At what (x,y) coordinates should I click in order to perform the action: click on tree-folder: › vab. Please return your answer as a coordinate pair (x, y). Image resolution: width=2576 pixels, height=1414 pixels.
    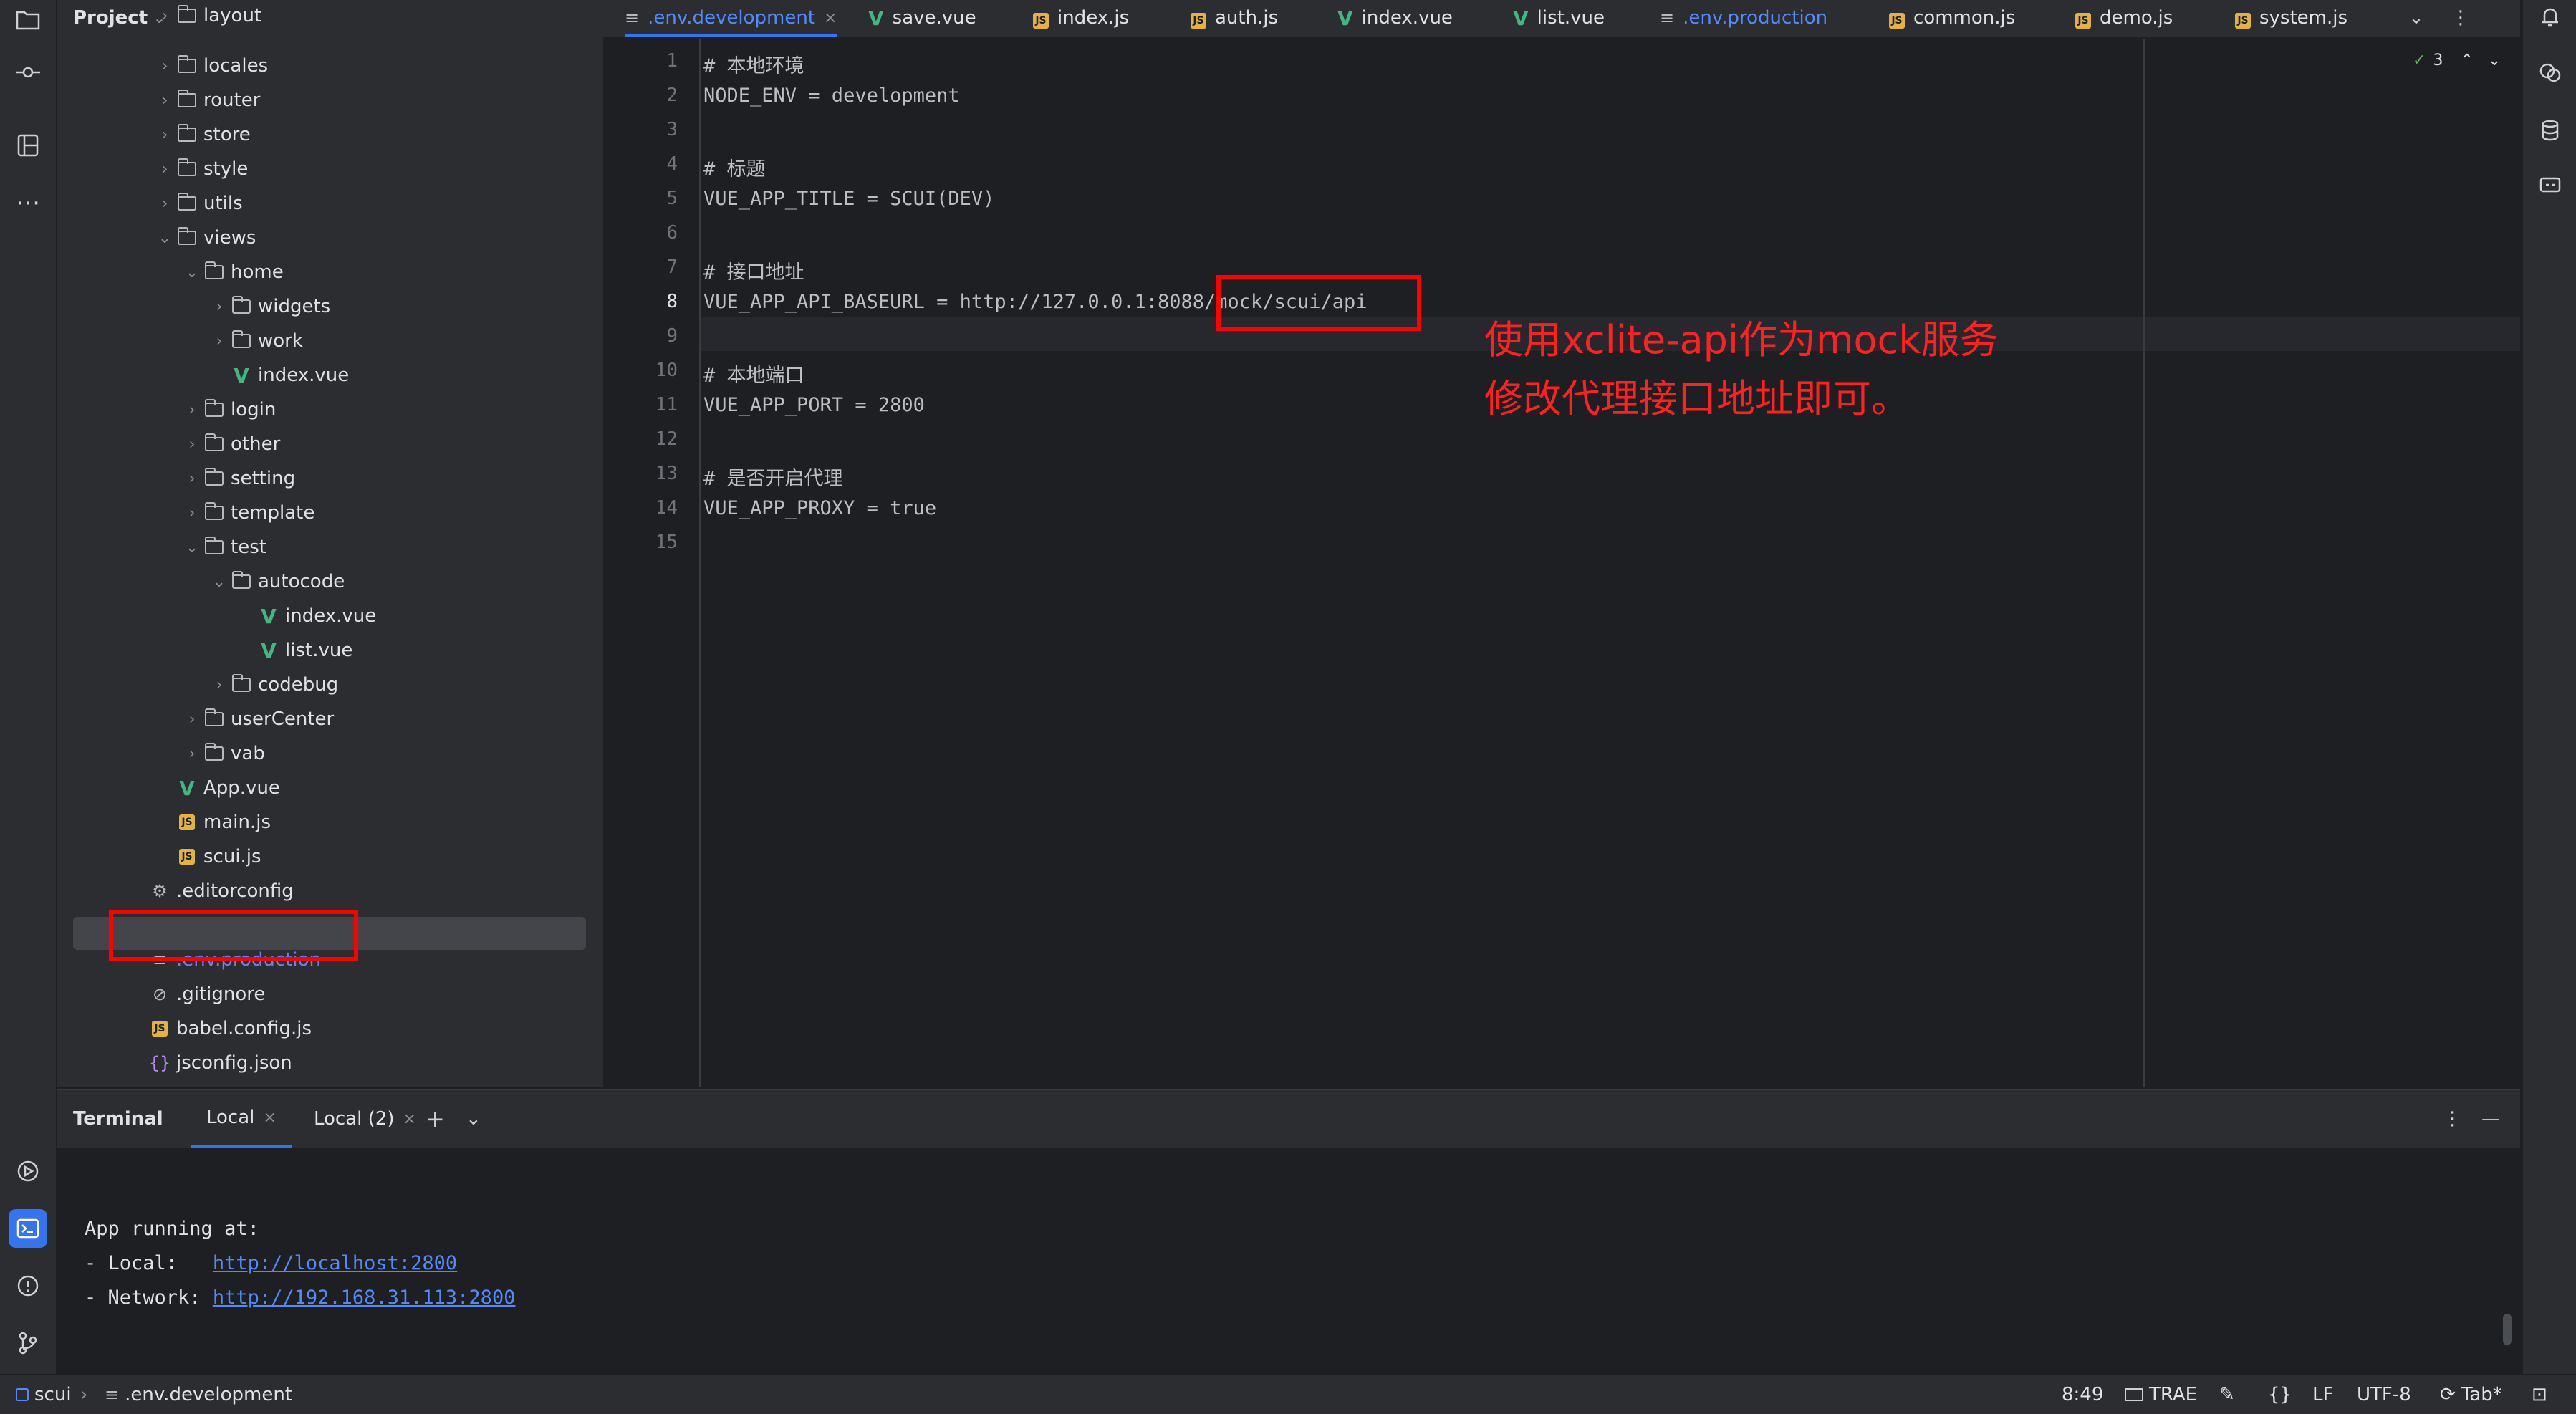
    Looking at the image, I should click on (224, 753).